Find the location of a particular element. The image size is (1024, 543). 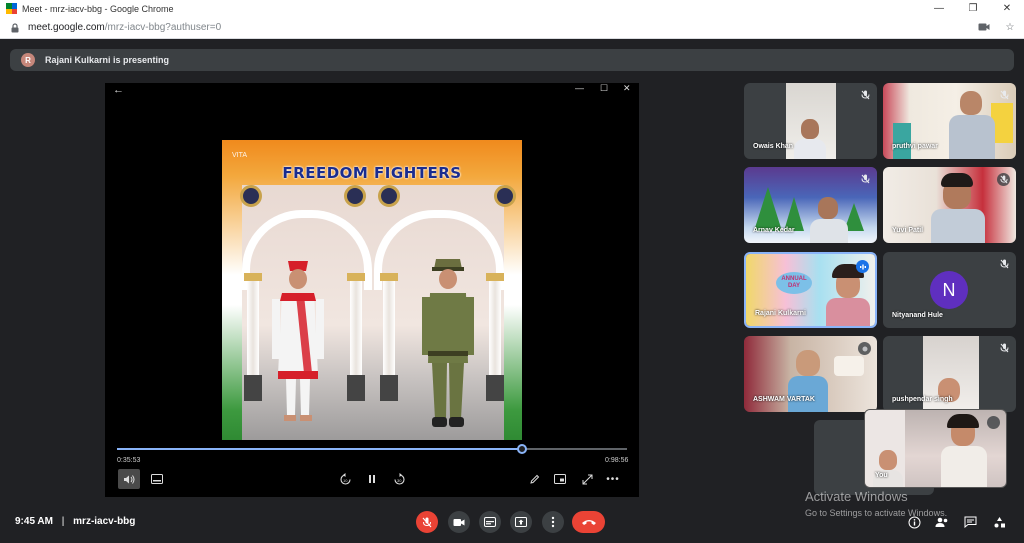

close-icon: ✕ is located at coordinates (627, 88).